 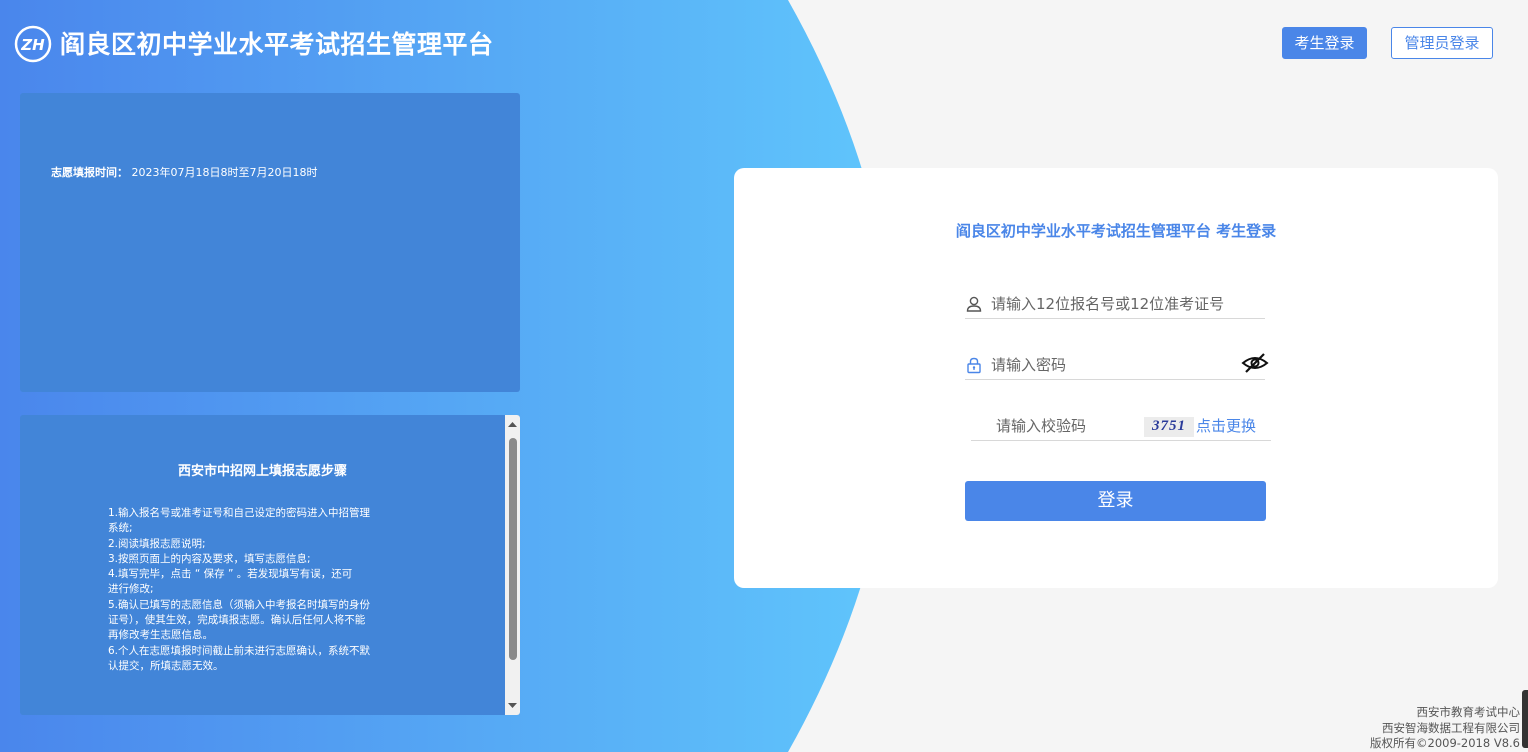 I want to click on notice-panel: 志愿填报时间： 2023年07月18日8时至7月20日18时, so click(x=270, y=242).